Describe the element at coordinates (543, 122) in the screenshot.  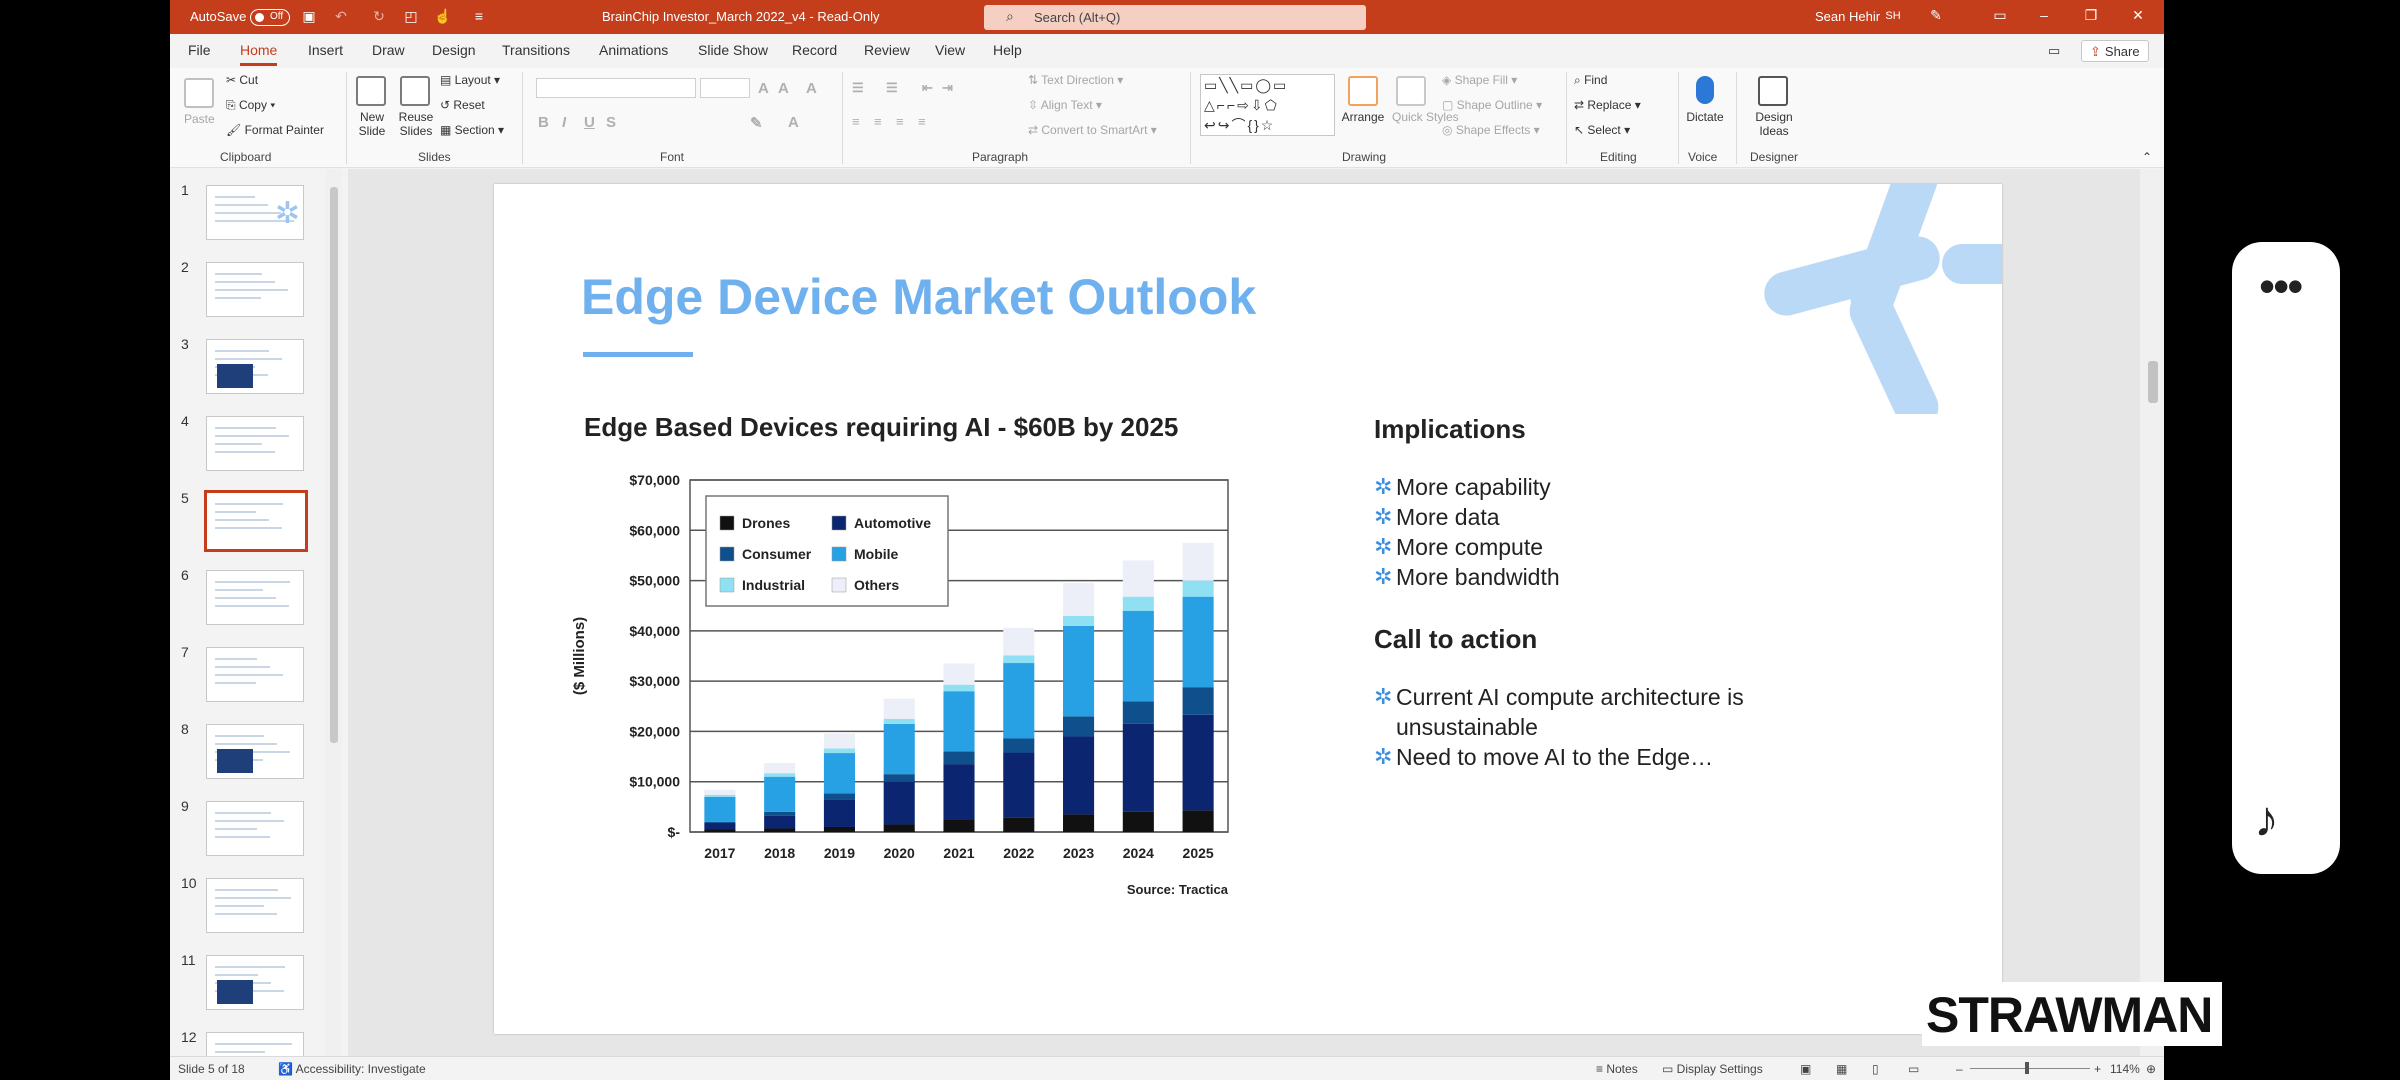
I see `bold-icon: B` at that location.